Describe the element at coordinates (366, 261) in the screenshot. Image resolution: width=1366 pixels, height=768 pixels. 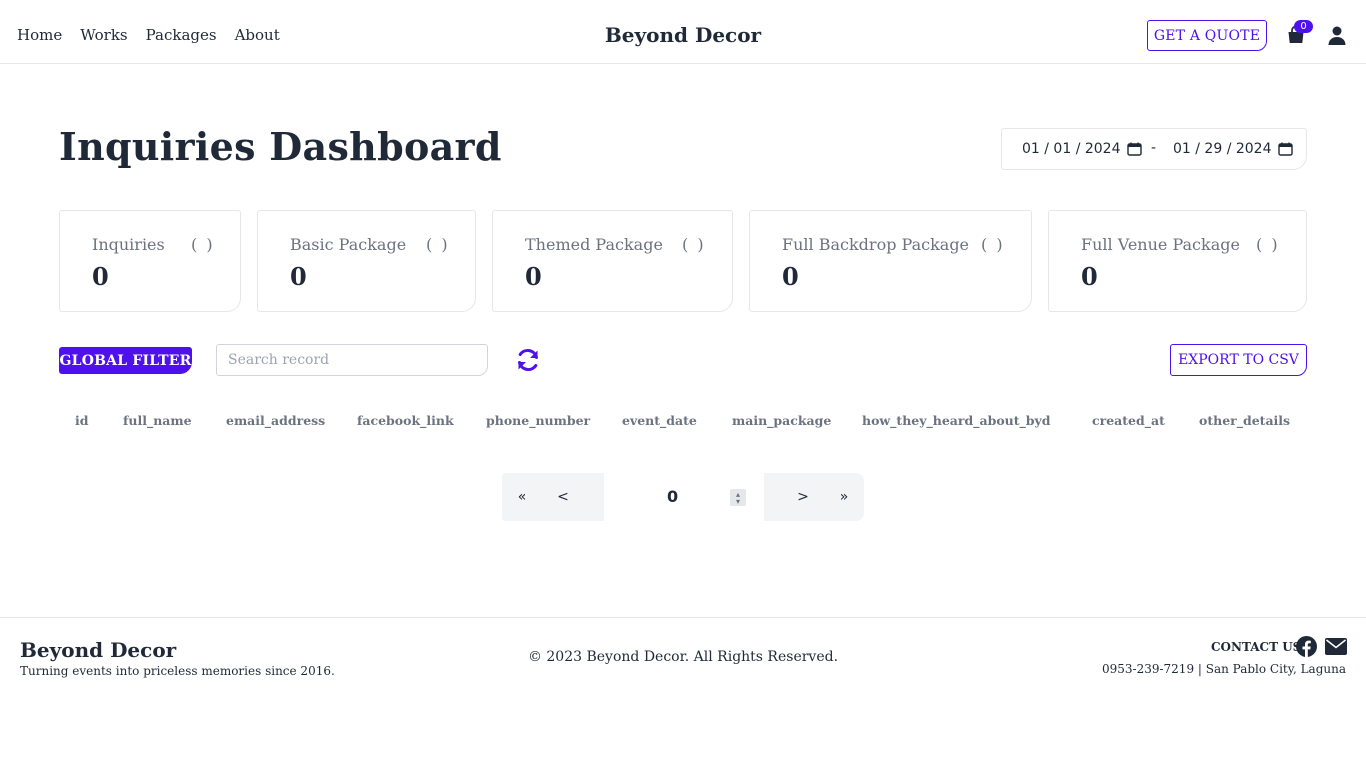
I see `stat-card-basic-package: Basic Package ( ) 0` at that location.